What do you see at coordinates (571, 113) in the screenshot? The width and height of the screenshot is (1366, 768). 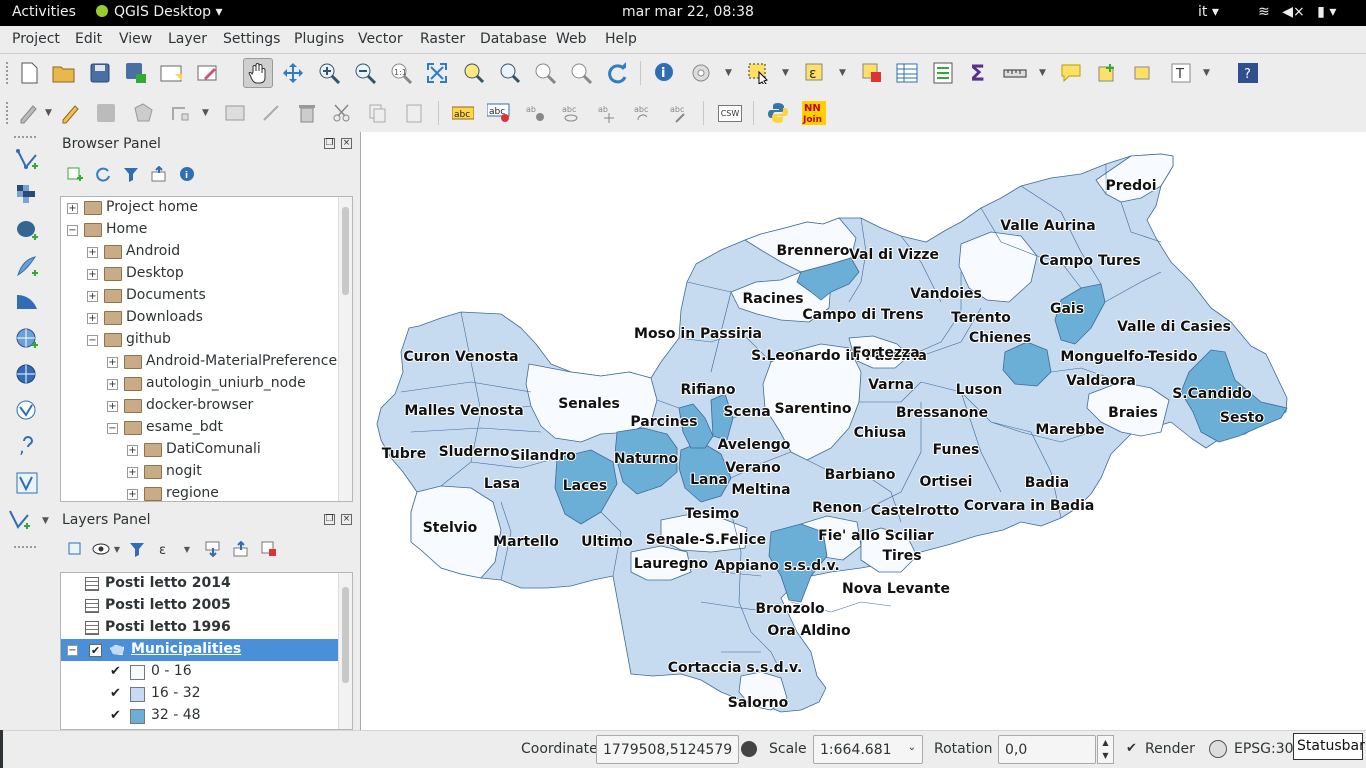 I see `show-hide-labels-button: abc` at bounding box center [571, 113].